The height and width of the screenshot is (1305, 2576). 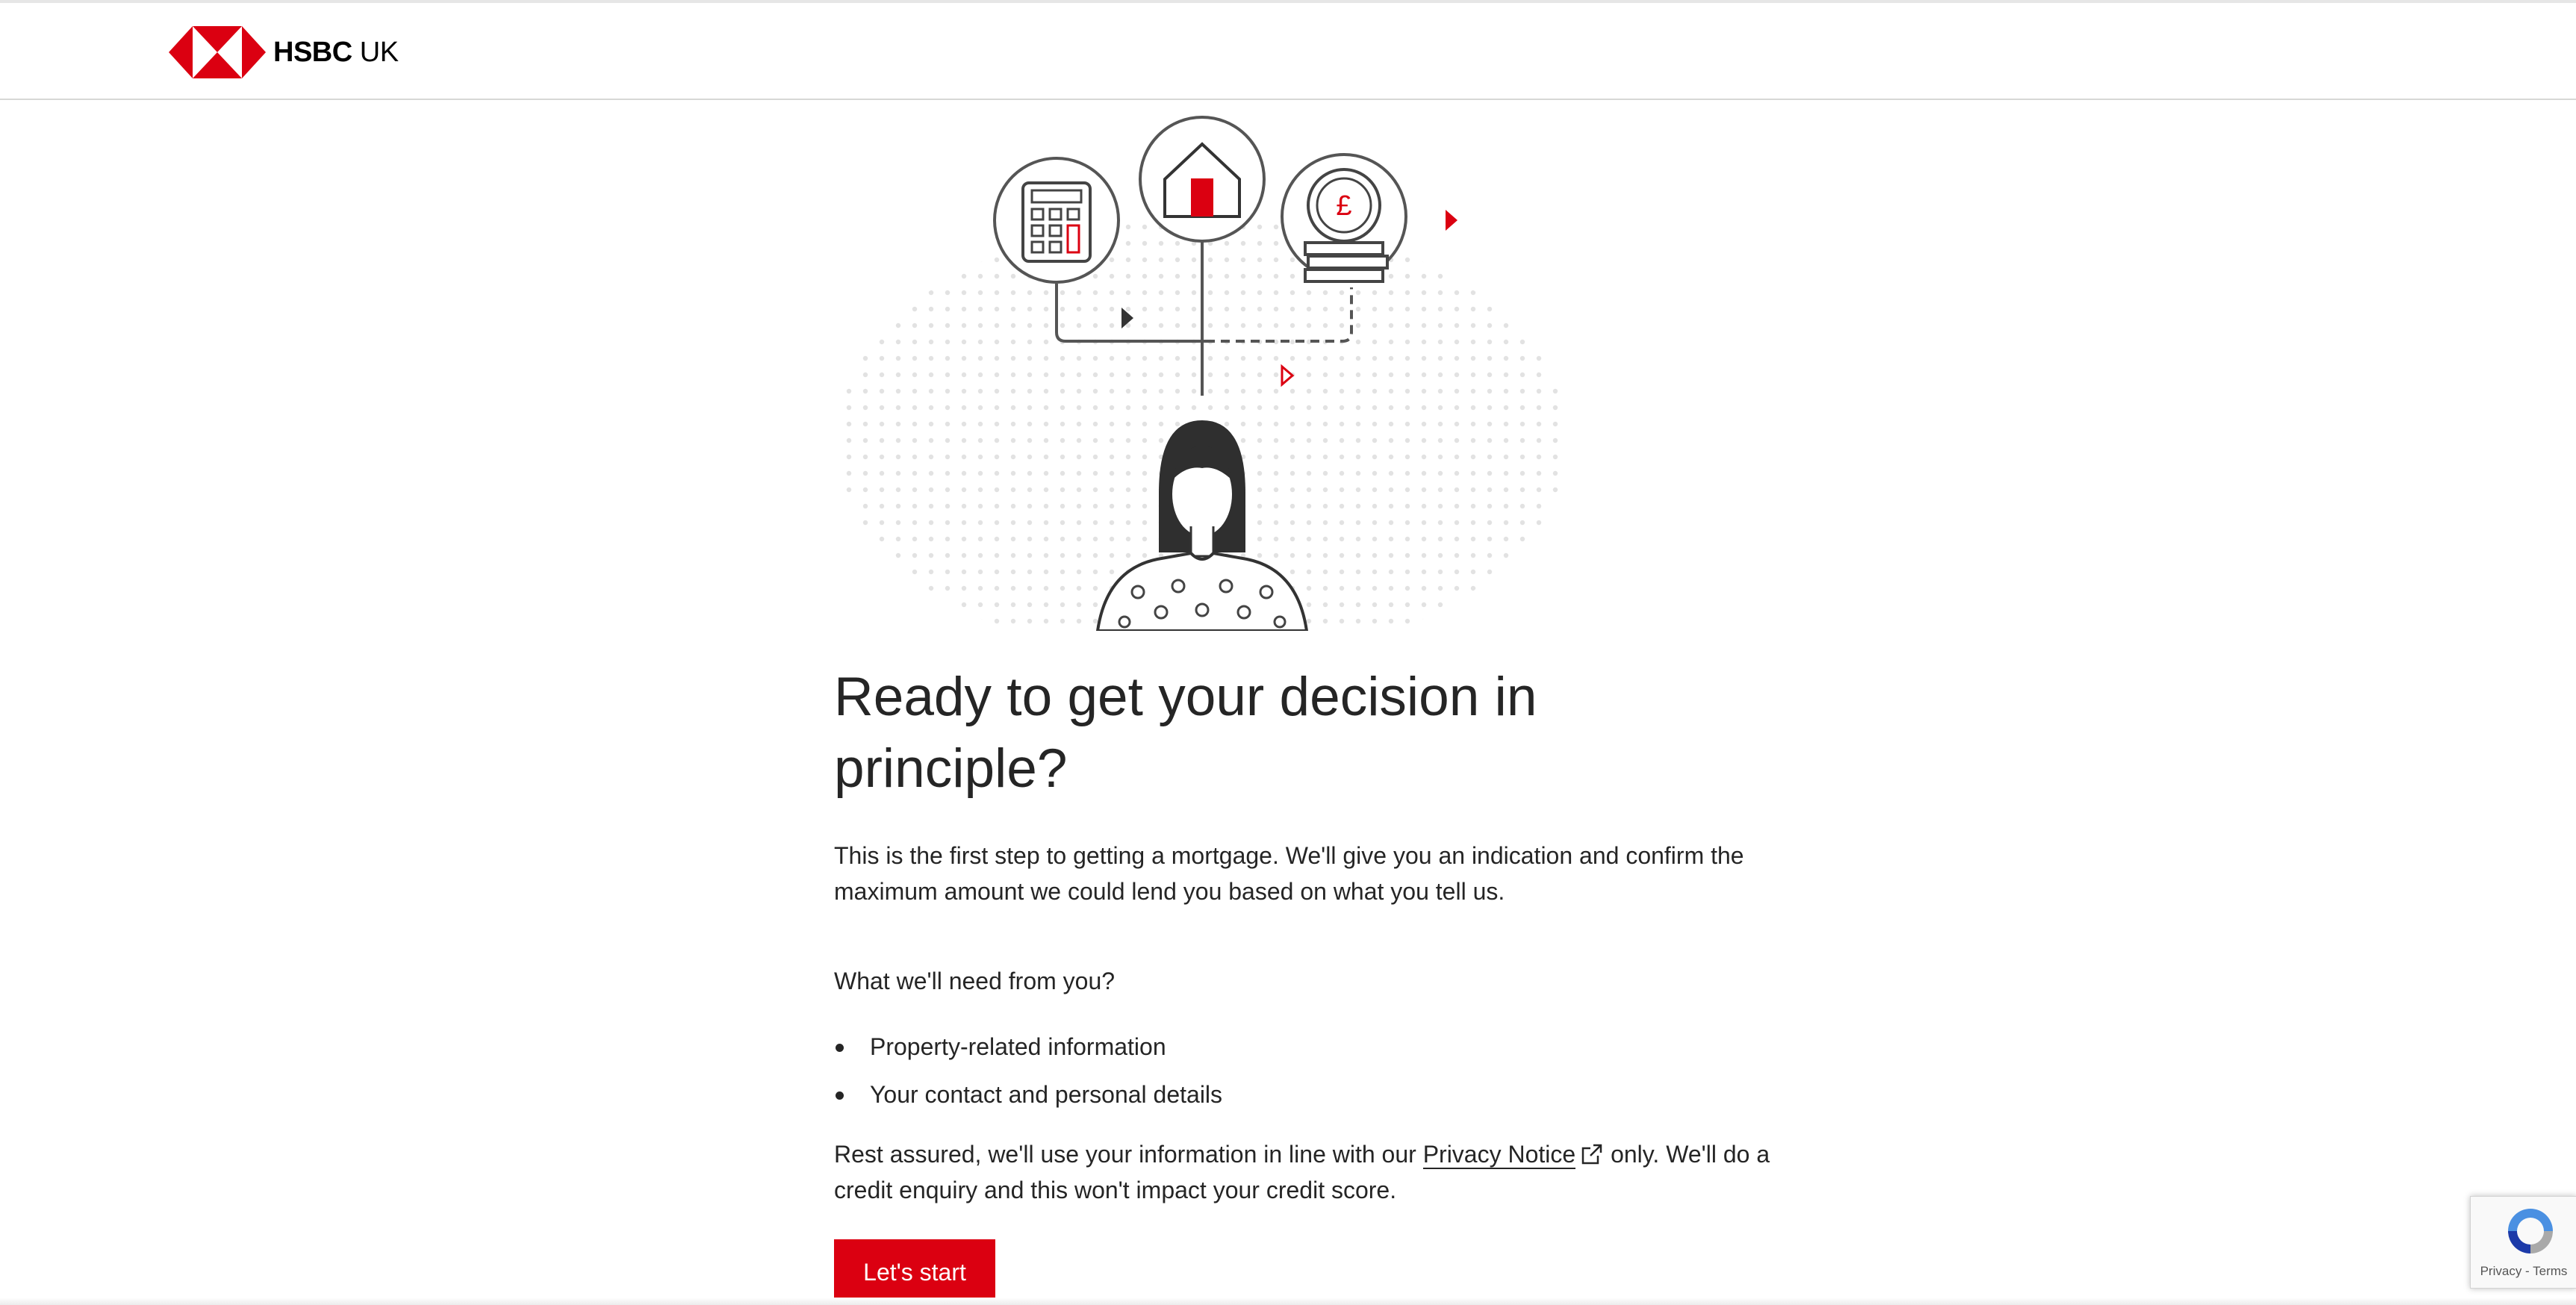 What do you see at coordinates (1343, 206) in the screenshot?
I see `pound-symbol: £` at bounding box center [1343, 206].